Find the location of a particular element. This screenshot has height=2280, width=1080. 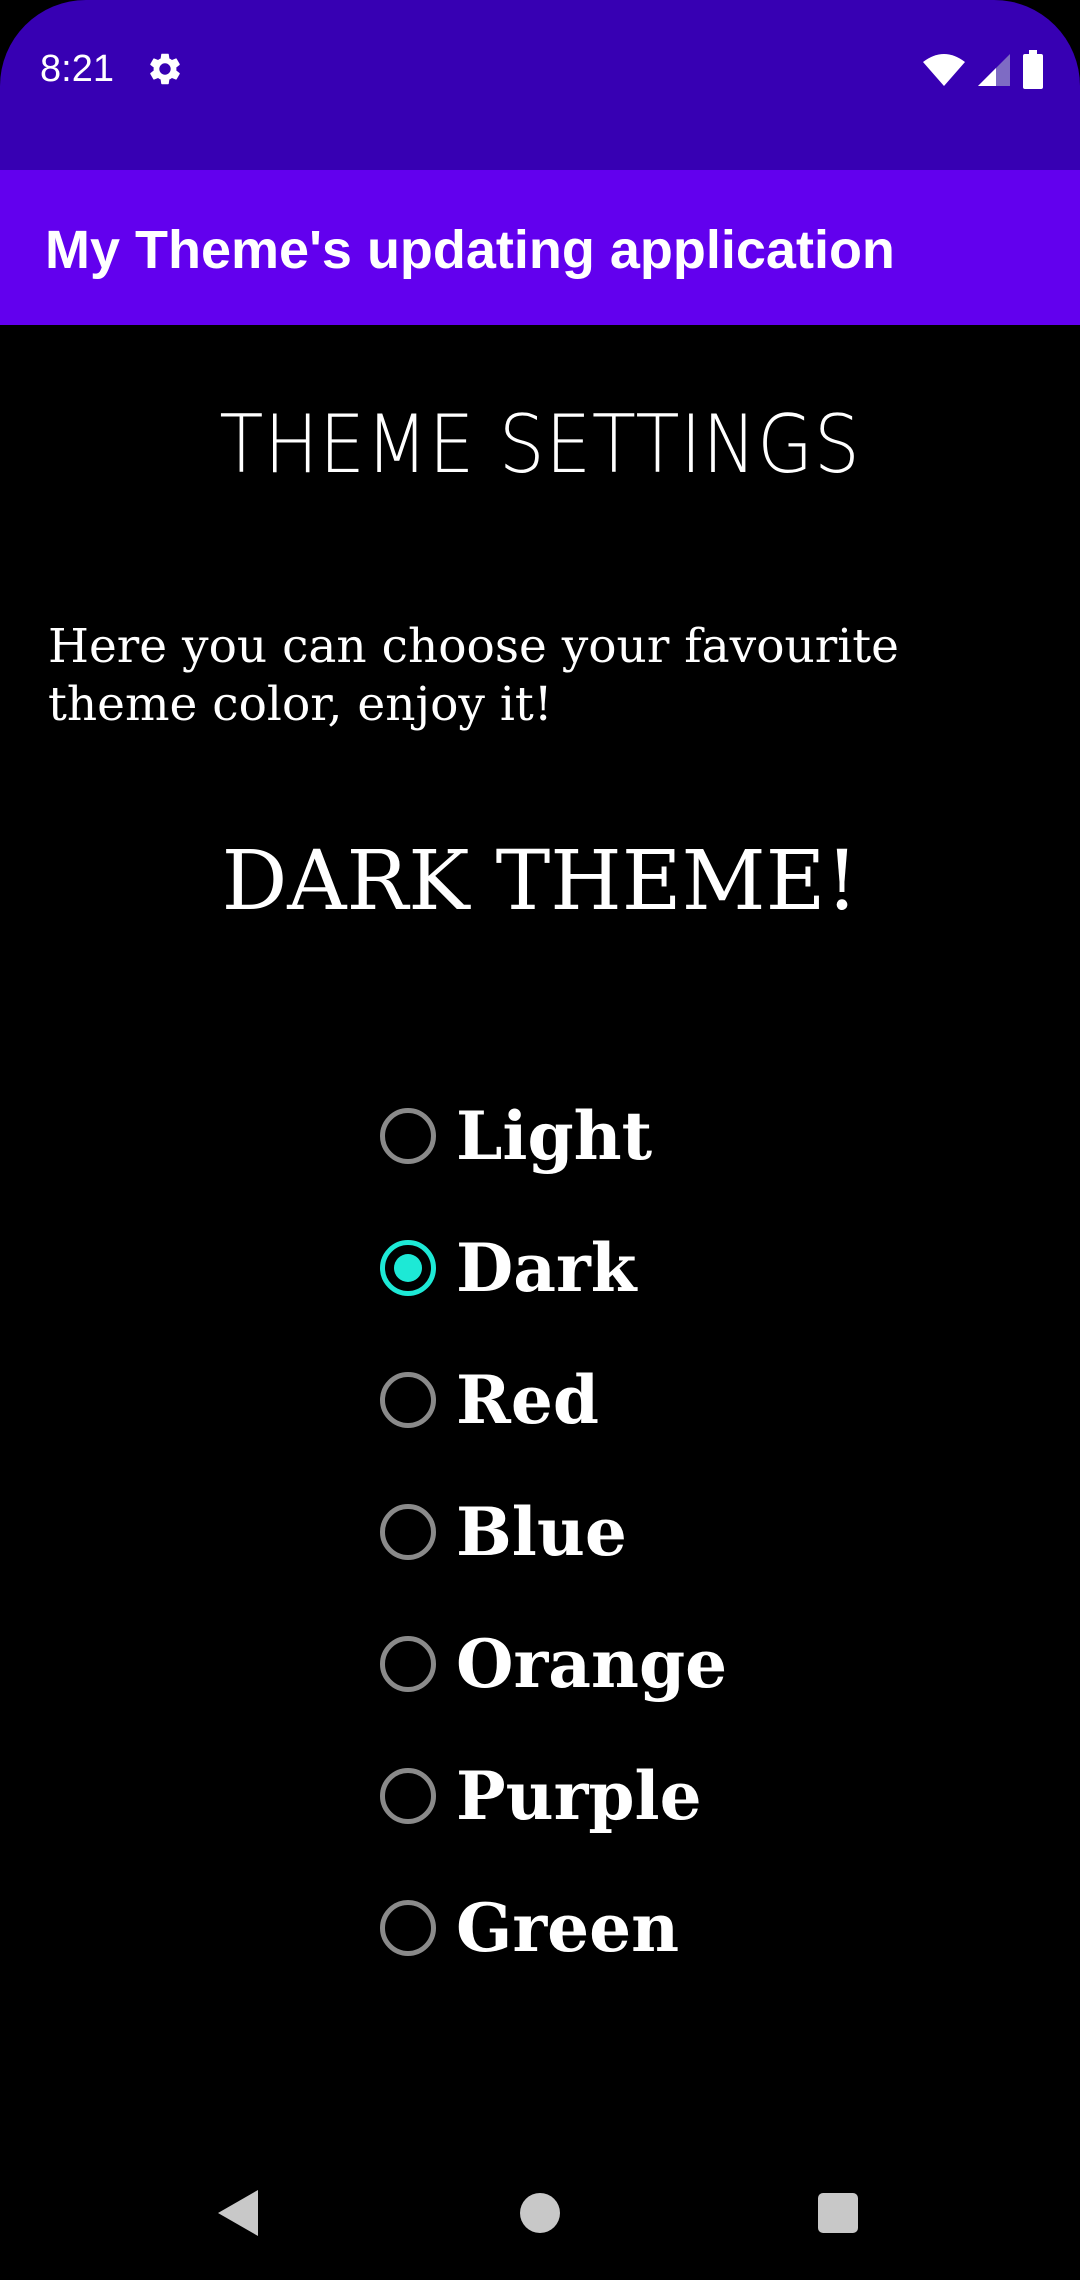

radio-label: Red is located at coordinates (527, 1400).